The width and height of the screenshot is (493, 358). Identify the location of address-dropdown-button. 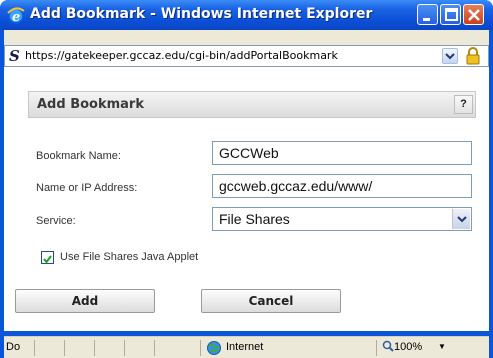
(450, 56).